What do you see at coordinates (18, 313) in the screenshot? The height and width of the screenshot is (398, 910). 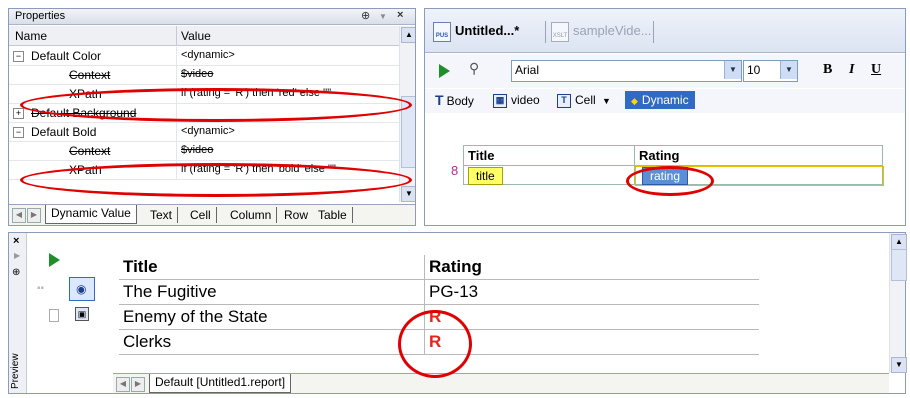 I see `preview-side-strip: × ▶ ⊕ Preview` at bounding box center [18, 313].